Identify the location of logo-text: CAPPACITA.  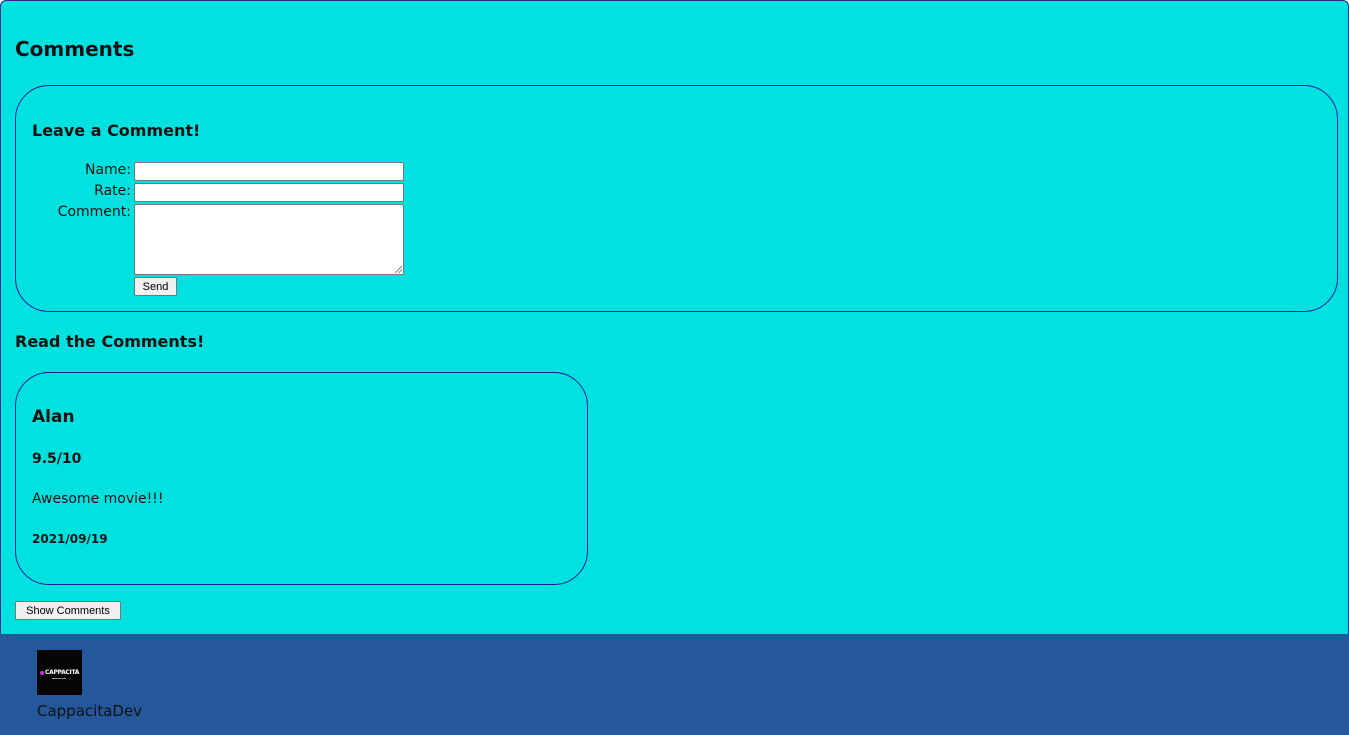
(62, 672).